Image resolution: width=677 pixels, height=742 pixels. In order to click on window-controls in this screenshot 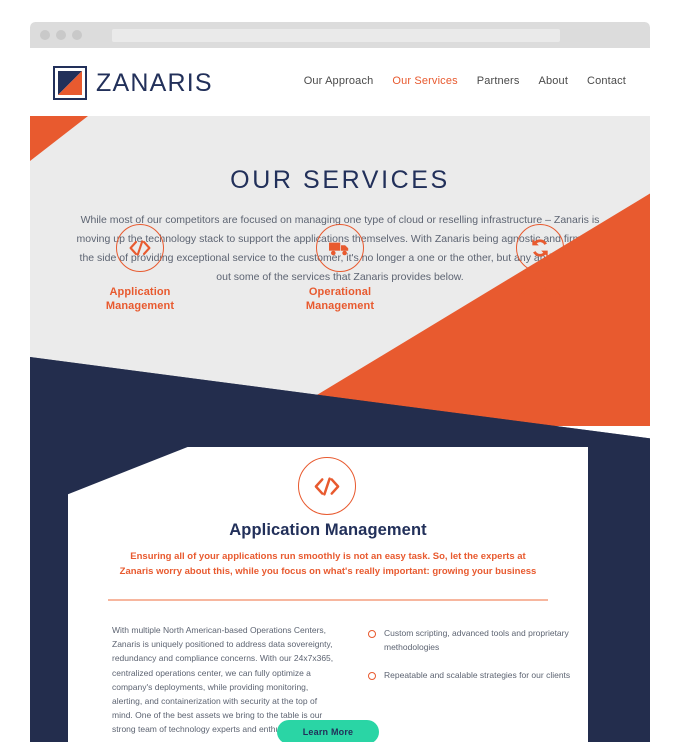, I will do `click(61, 35)`.